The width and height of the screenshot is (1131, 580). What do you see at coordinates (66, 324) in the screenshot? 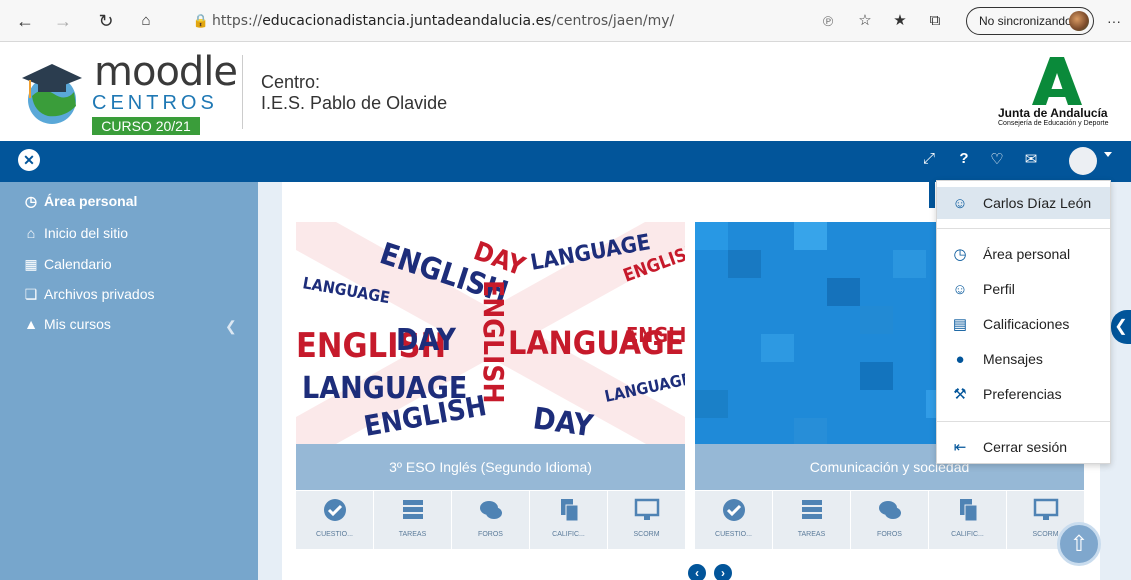
I see `sidebar-item-mis-cursos: ▲ Mis cursos` at bounding box center [66, 324].